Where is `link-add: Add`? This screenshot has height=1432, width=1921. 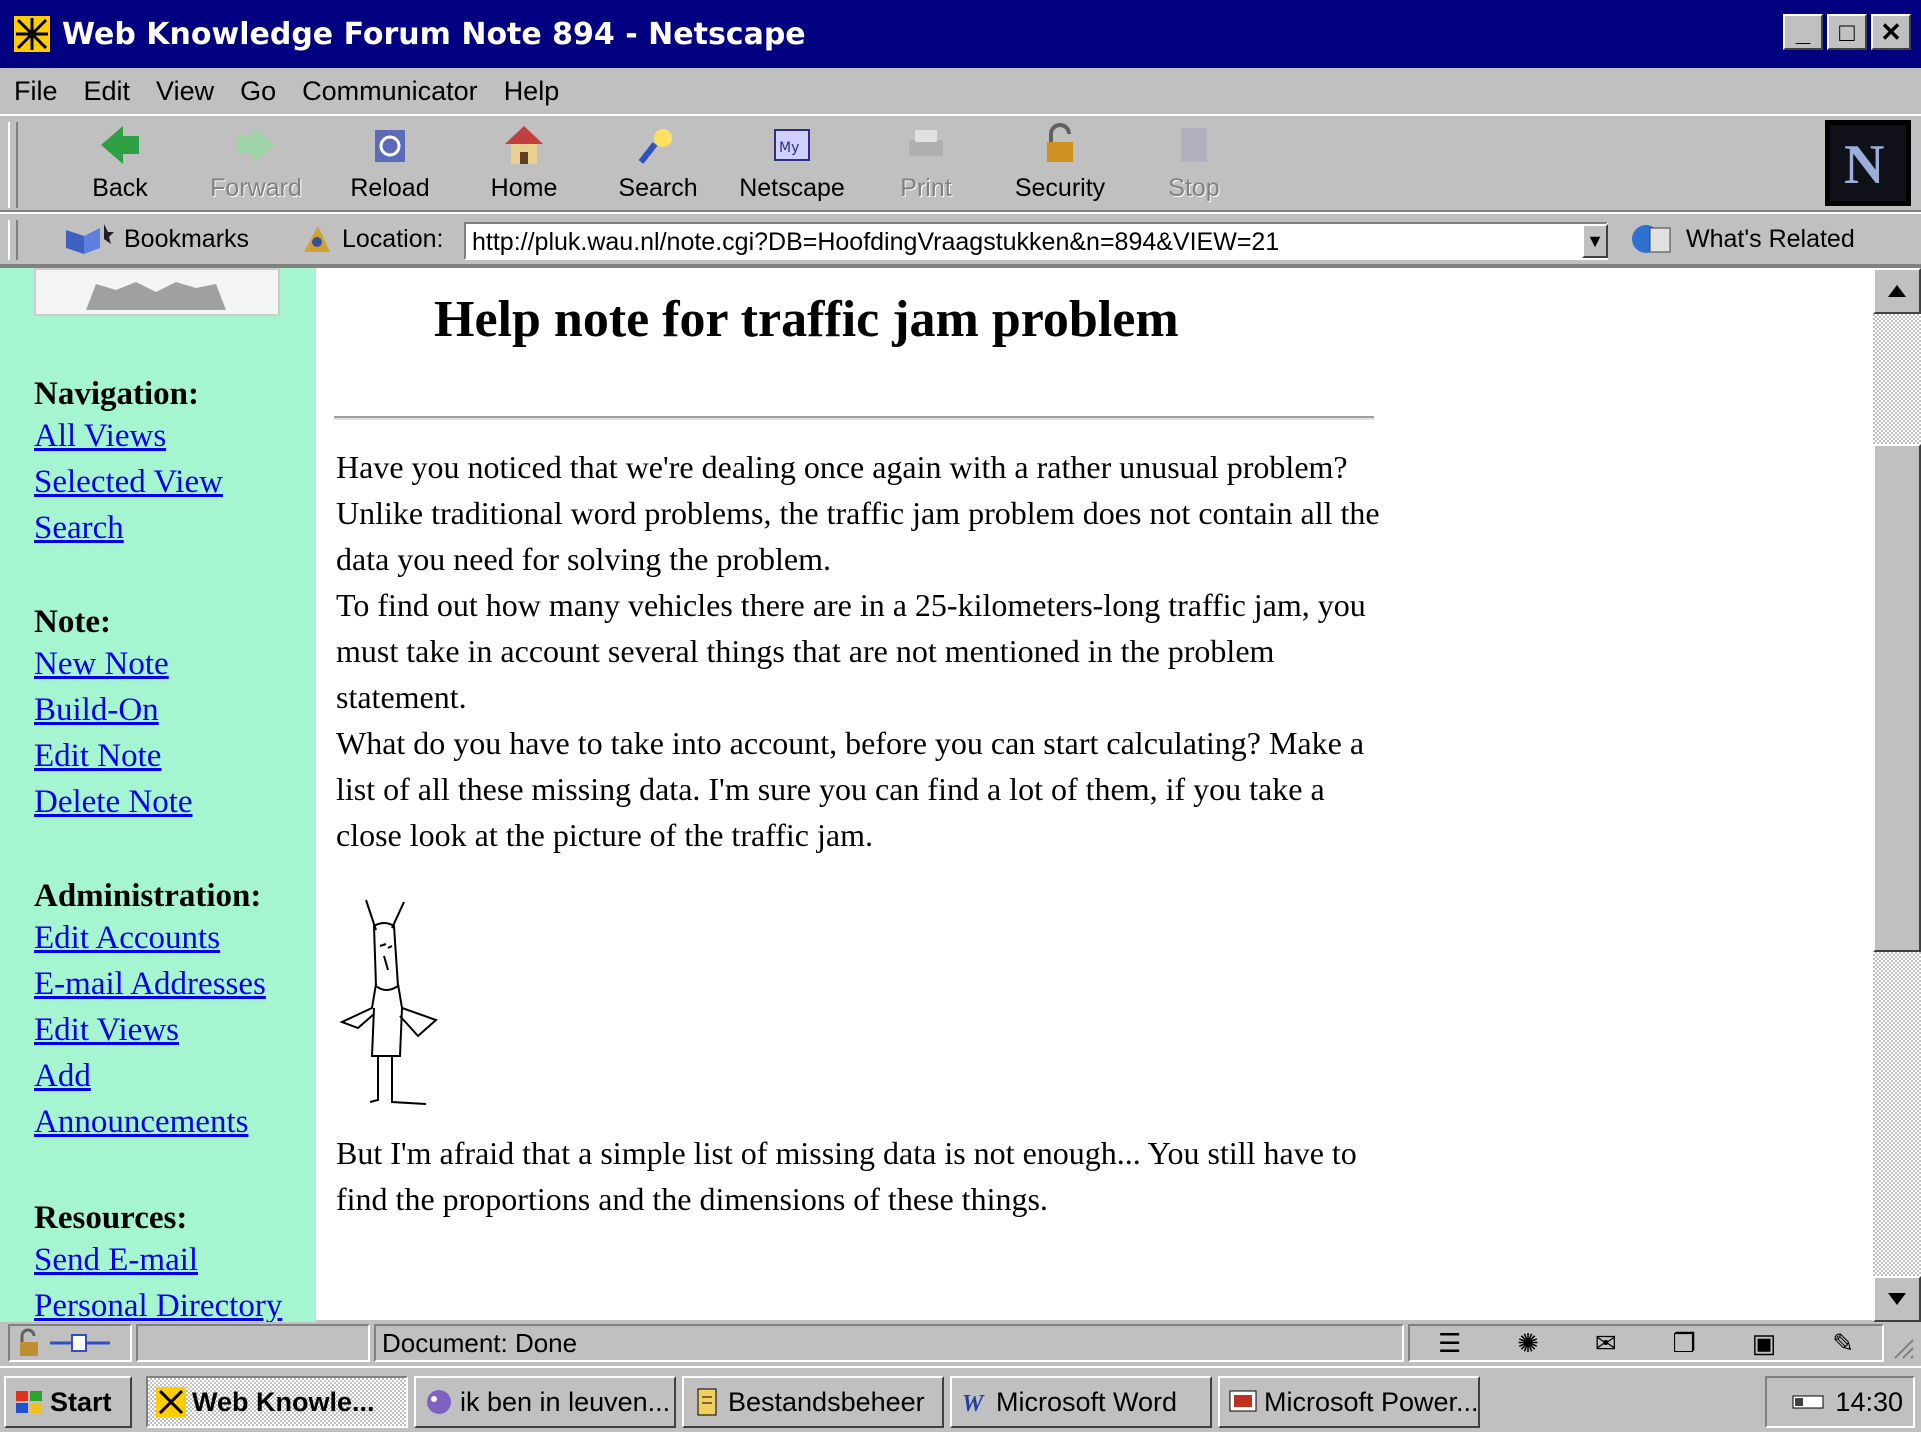 link-add: Add is located at coordinates (150, 1076).